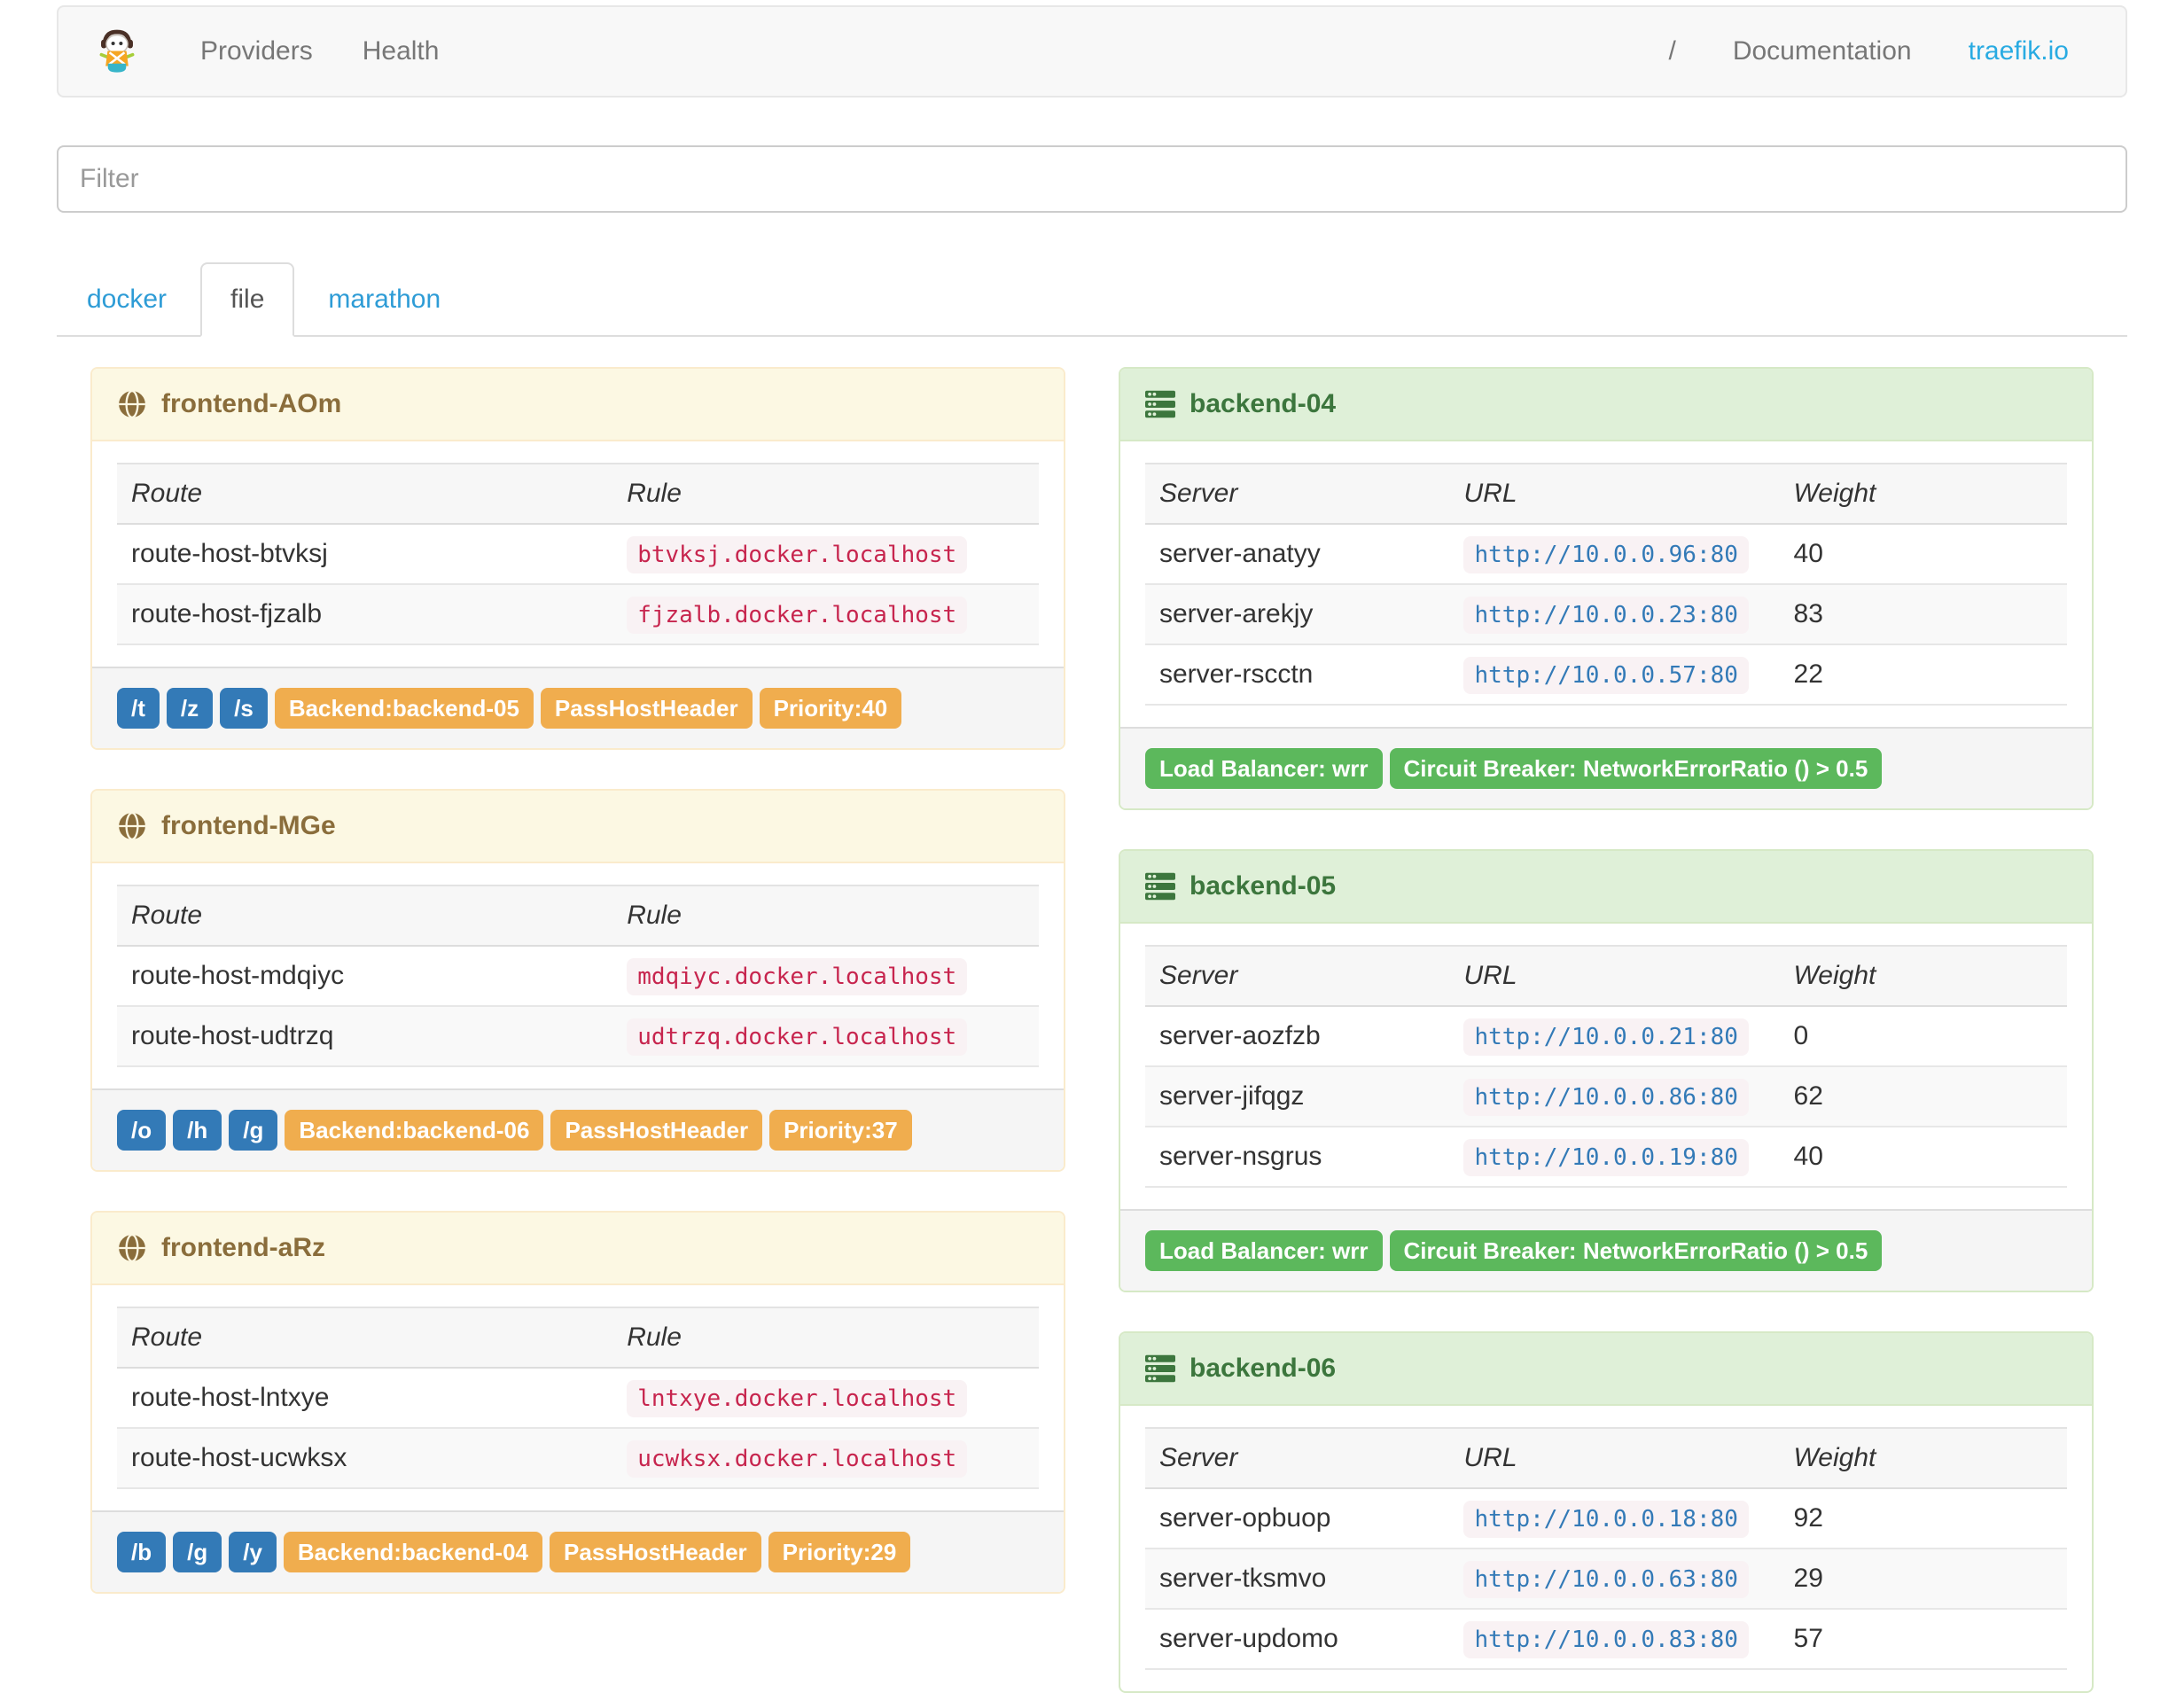 This screenshot has width=2184, height=1693. What do you see at coordinates (797, 615) in the screenshot?
I see `rule-code: fjzalb.docker.localhost` at bounding box center [797, 615].